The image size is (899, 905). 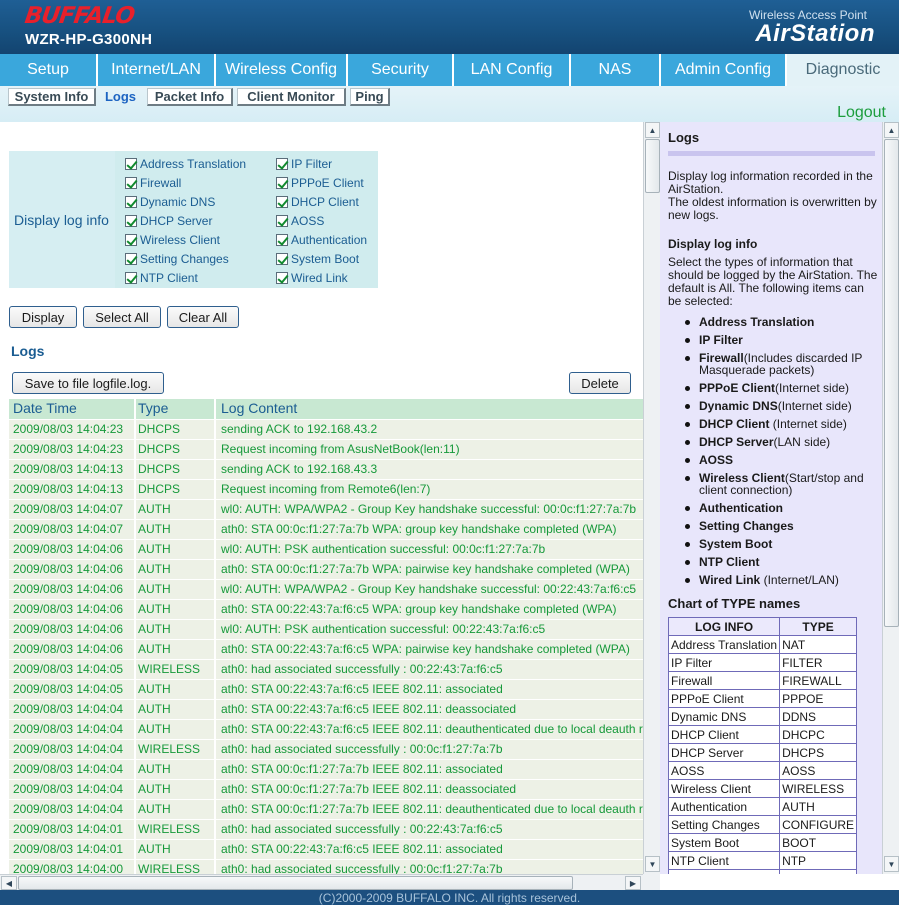 What do you see at coordinates (304, 163) in the screenshot?
I see `filter-ip-filter: IP Filter` at bounding box center [304, 163].